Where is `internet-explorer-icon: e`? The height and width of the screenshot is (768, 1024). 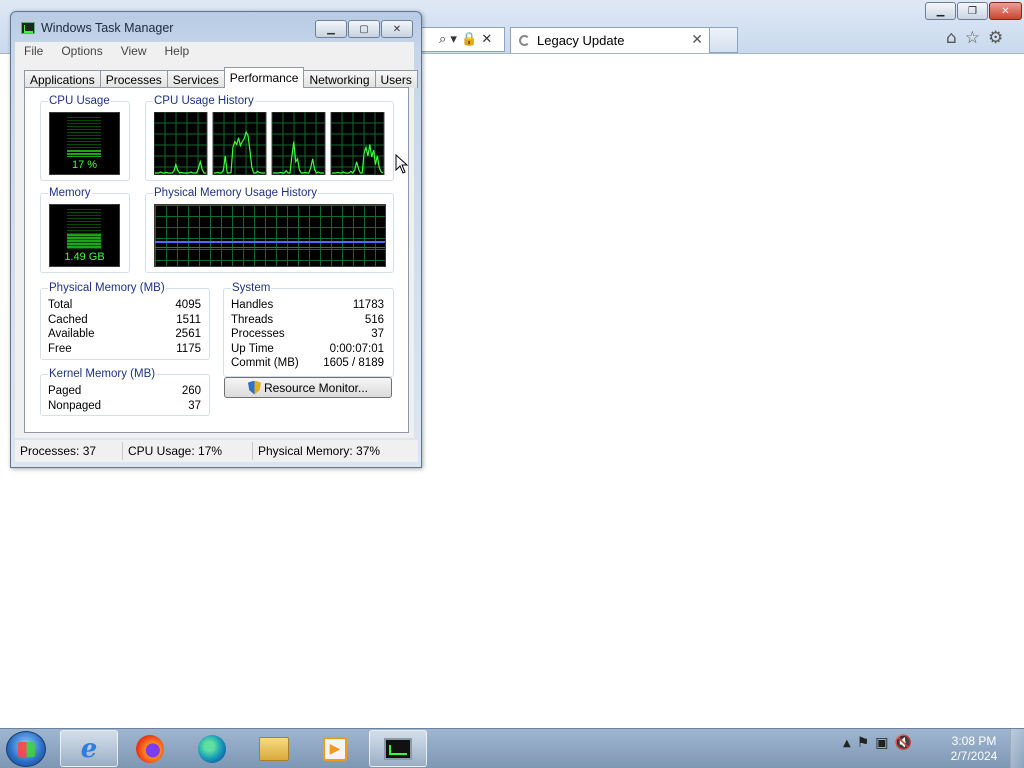 internet-explorer-icon: e is located at coordinates (89, 748).